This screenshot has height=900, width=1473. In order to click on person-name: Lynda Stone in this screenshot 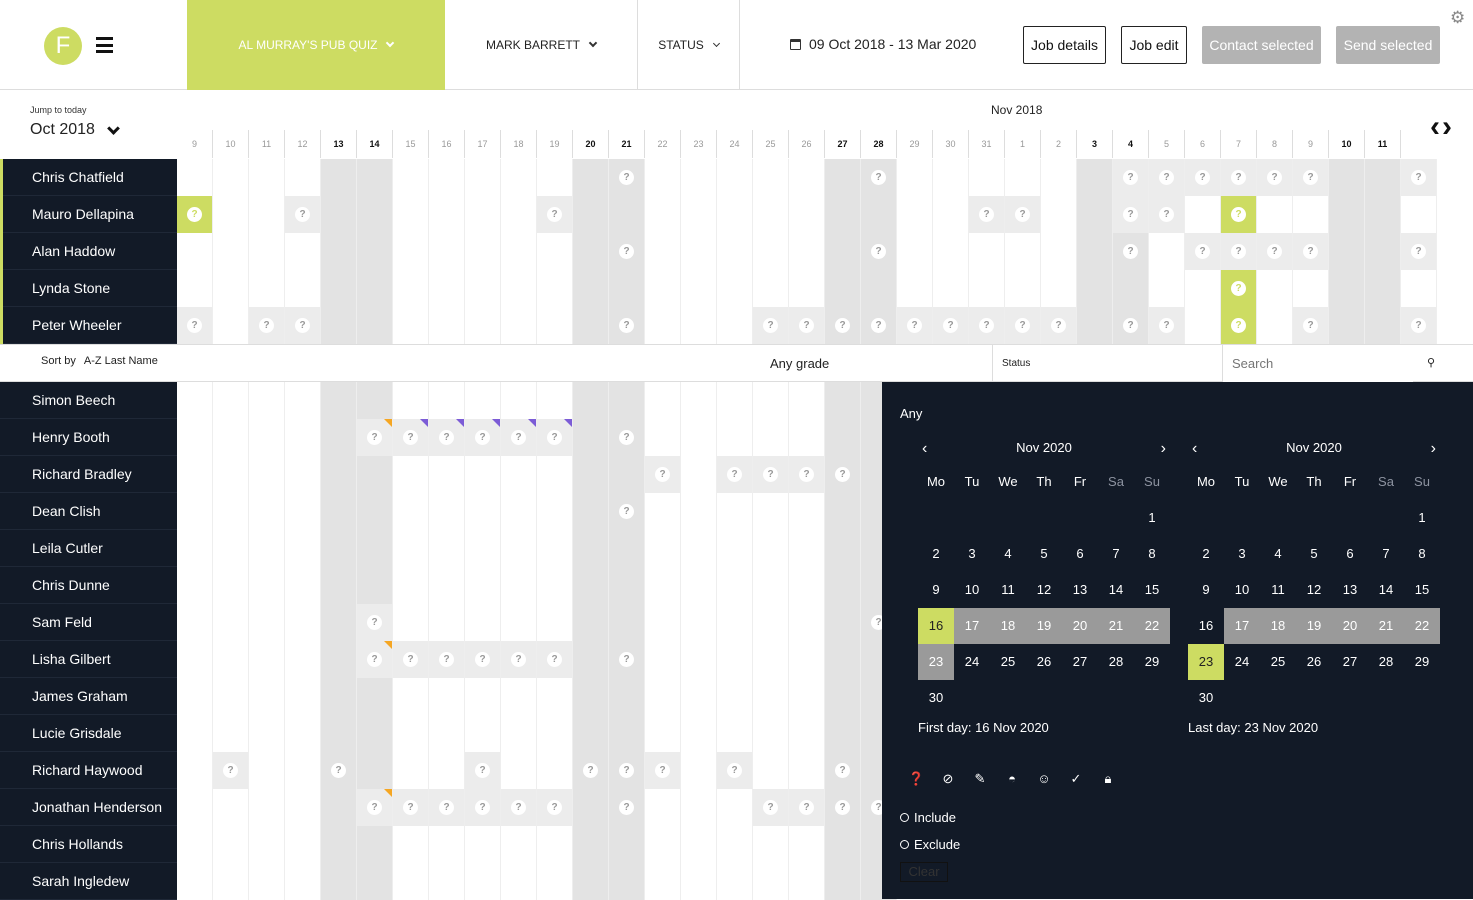, I will do `click(90, 288)`.